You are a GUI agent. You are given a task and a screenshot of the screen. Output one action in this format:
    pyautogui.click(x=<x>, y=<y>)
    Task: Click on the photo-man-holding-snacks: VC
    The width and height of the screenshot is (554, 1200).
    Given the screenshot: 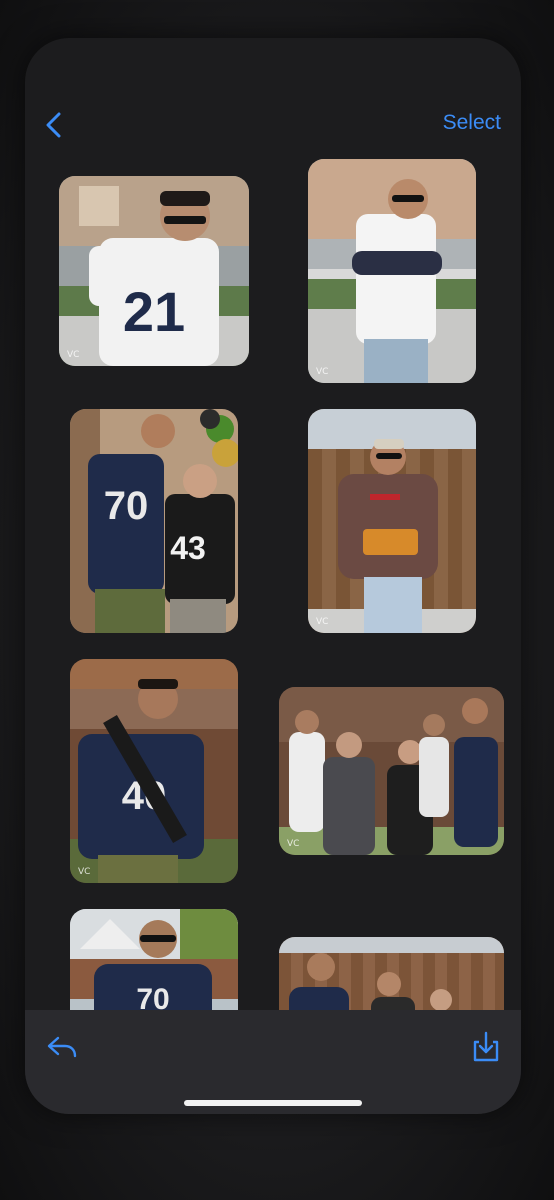 What is the action you would take?
    pyautogui.click(x=392, y=521)
    